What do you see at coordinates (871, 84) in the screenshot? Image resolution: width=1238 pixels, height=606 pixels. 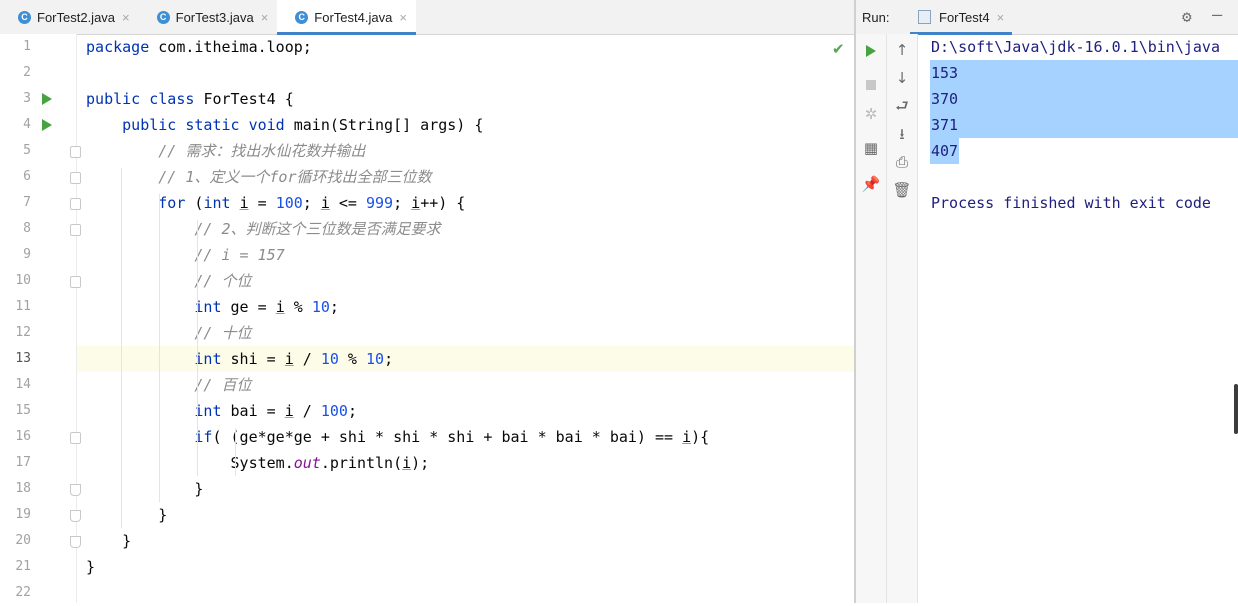 I see `stop-icon` at bounding box center [871, 84].